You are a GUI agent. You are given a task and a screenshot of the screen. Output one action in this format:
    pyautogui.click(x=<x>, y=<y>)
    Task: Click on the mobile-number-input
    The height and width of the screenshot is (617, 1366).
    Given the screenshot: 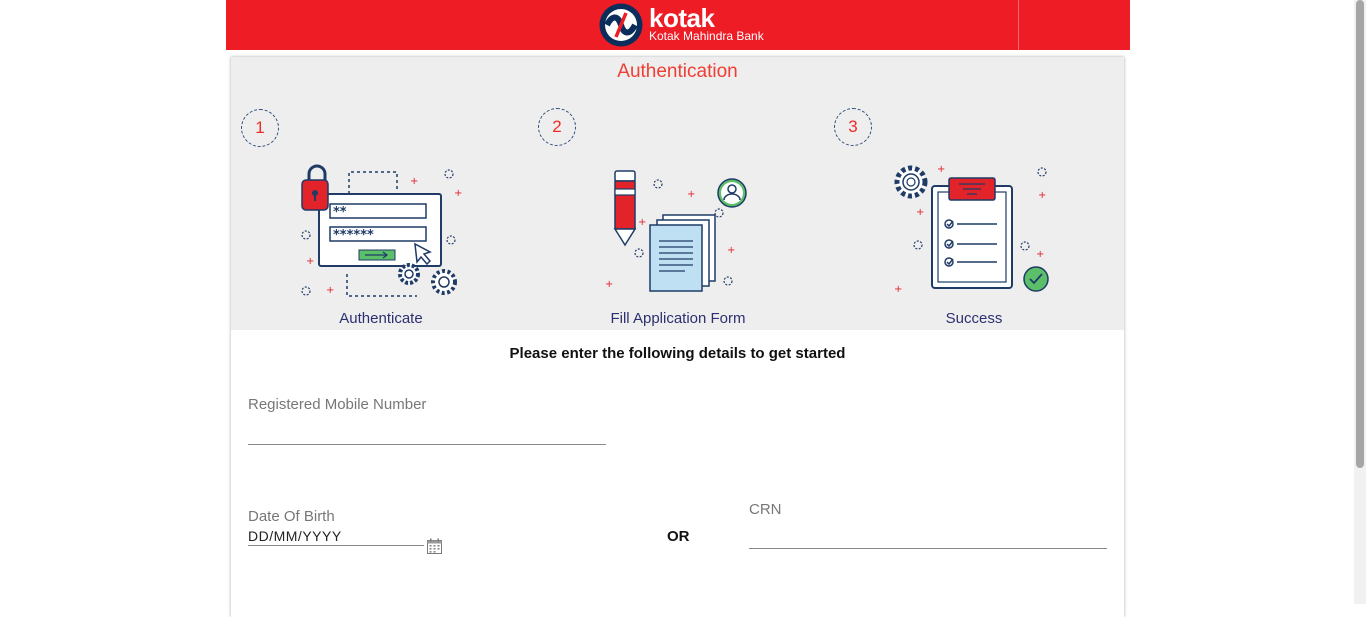 What is the action you would take?
    pyautogui.click(x=427, y=444)
    